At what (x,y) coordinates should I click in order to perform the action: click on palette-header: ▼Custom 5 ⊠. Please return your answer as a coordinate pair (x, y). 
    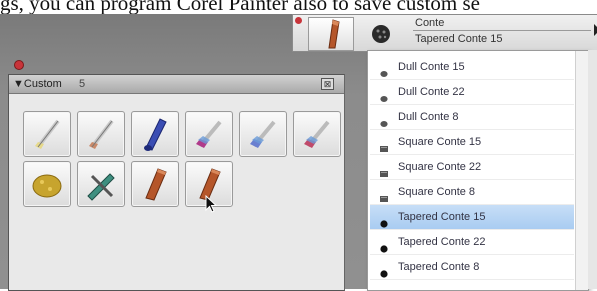
    Looking at the image, I should click on (176, 84).